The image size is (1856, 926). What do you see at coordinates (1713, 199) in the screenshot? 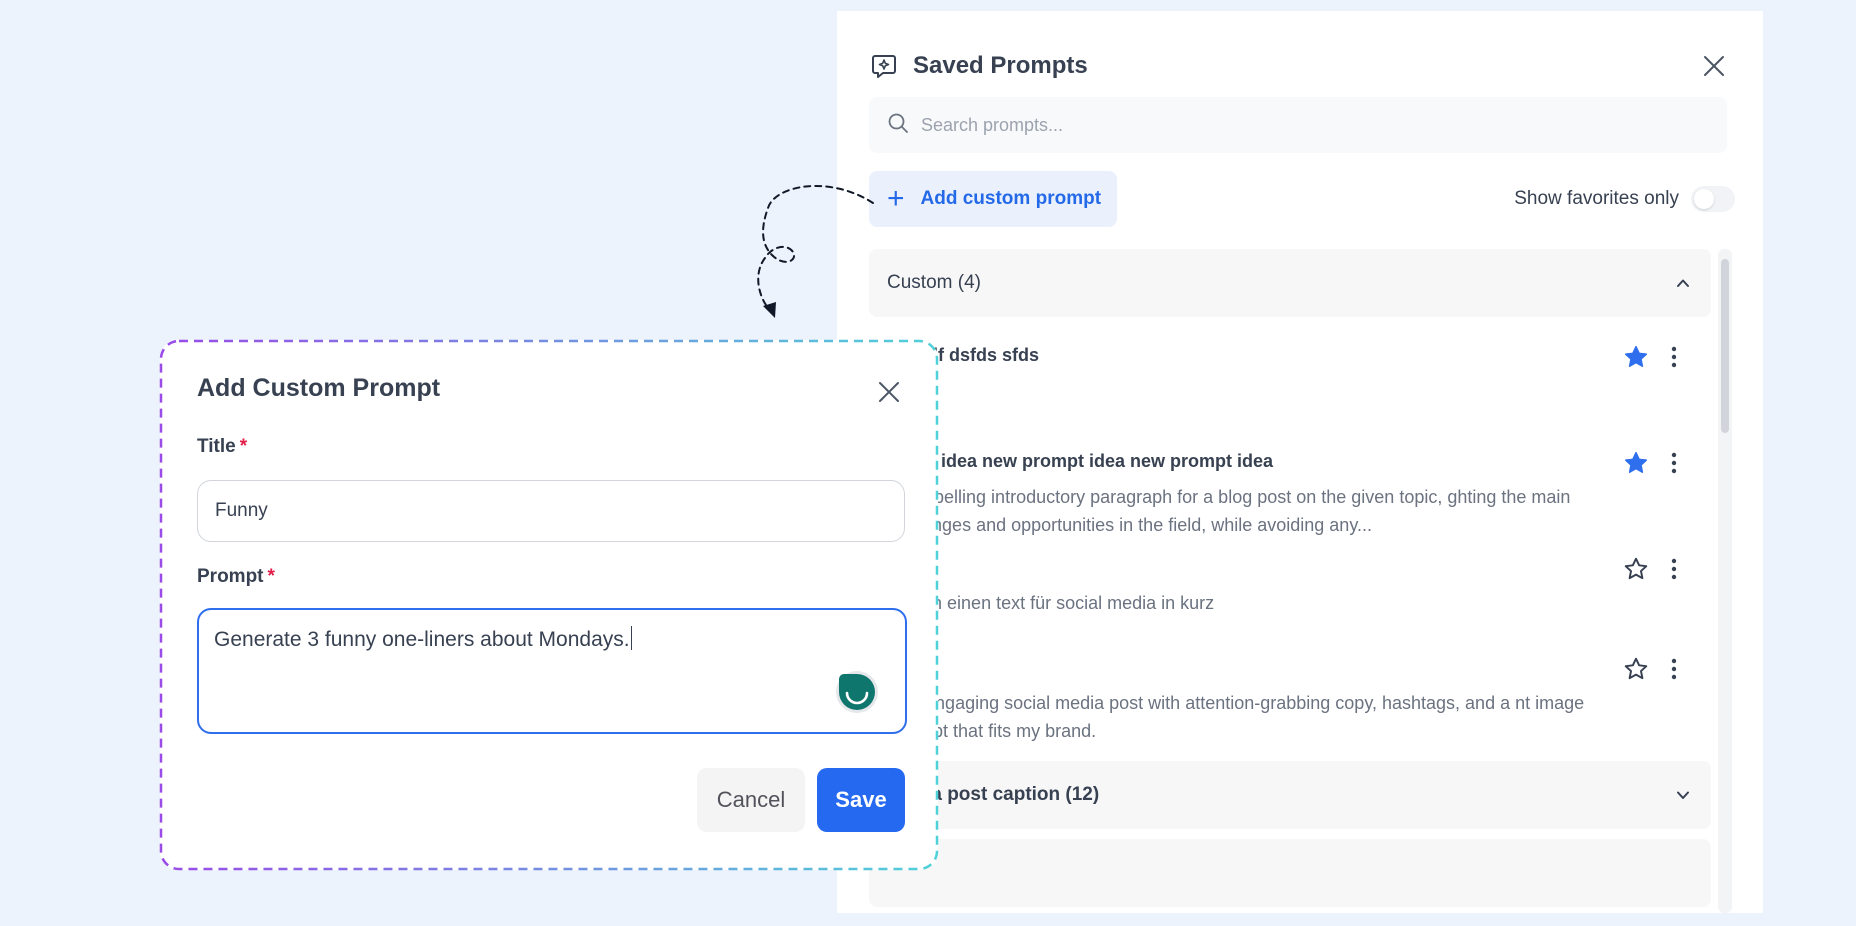
I see `favorites-toggle` at bounding box center [1713, 199].